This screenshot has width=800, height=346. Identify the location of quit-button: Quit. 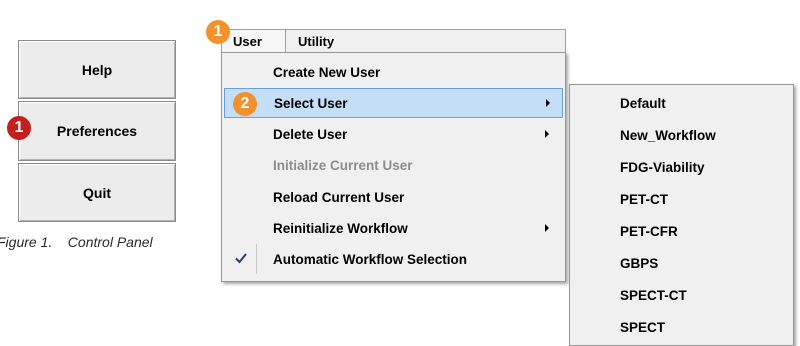
(97, 192).